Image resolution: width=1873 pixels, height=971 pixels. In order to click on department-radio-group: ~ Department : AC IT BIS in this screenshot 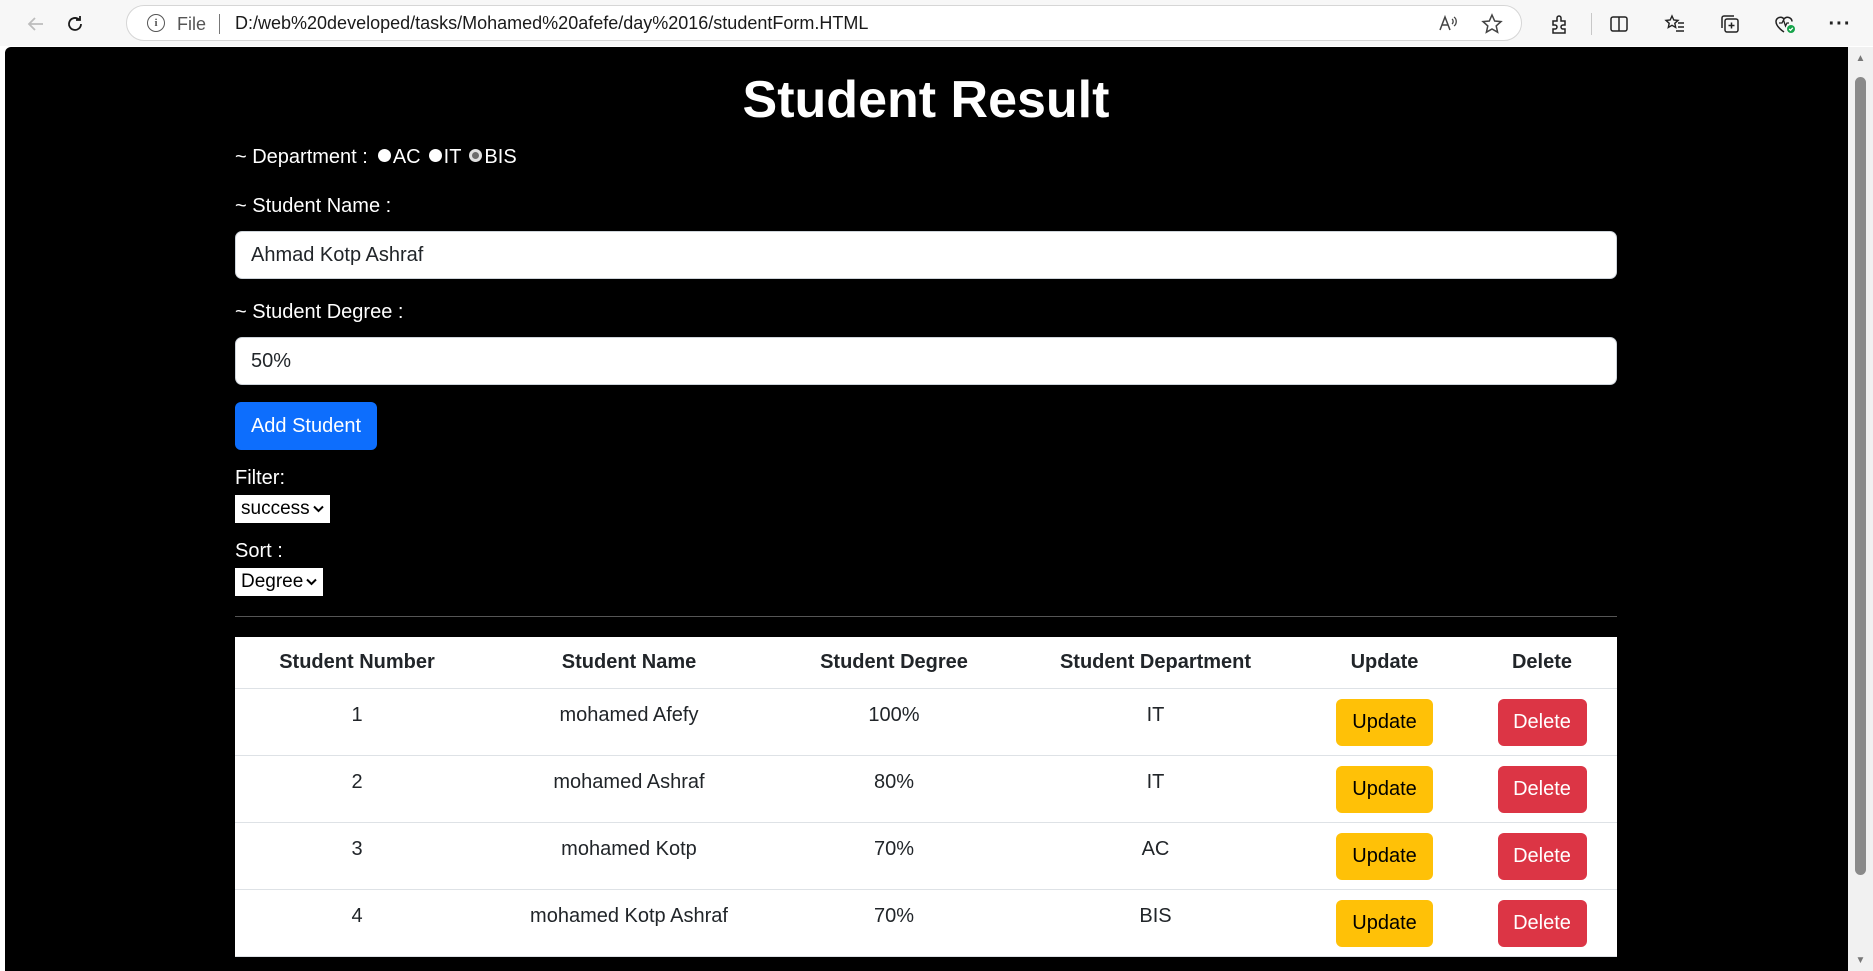, I will do `click(380, 157)`.